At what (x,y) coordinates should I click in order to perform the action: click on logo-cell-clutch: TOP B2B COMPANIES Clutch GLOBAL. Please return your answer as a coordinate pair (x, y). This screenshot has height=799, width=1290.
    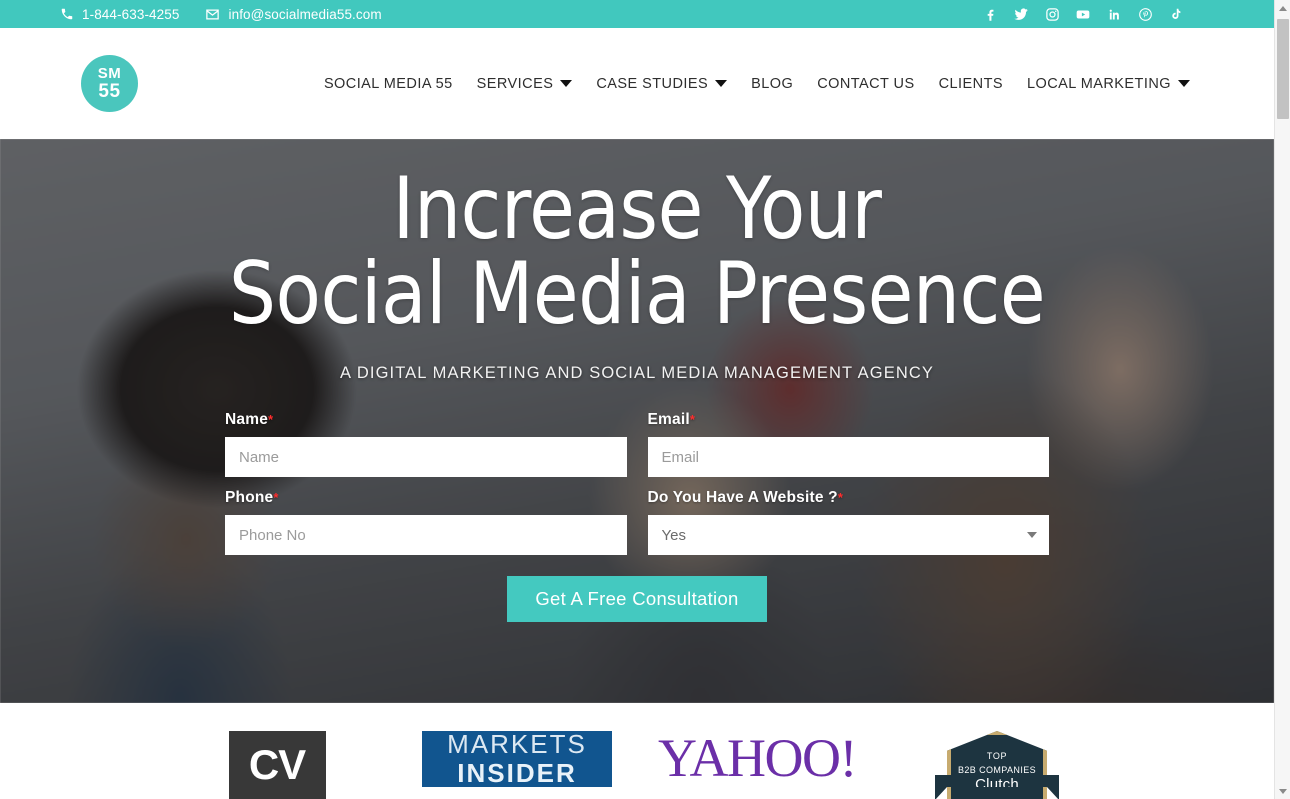
    Looking at the image, I should click on (997, 765).